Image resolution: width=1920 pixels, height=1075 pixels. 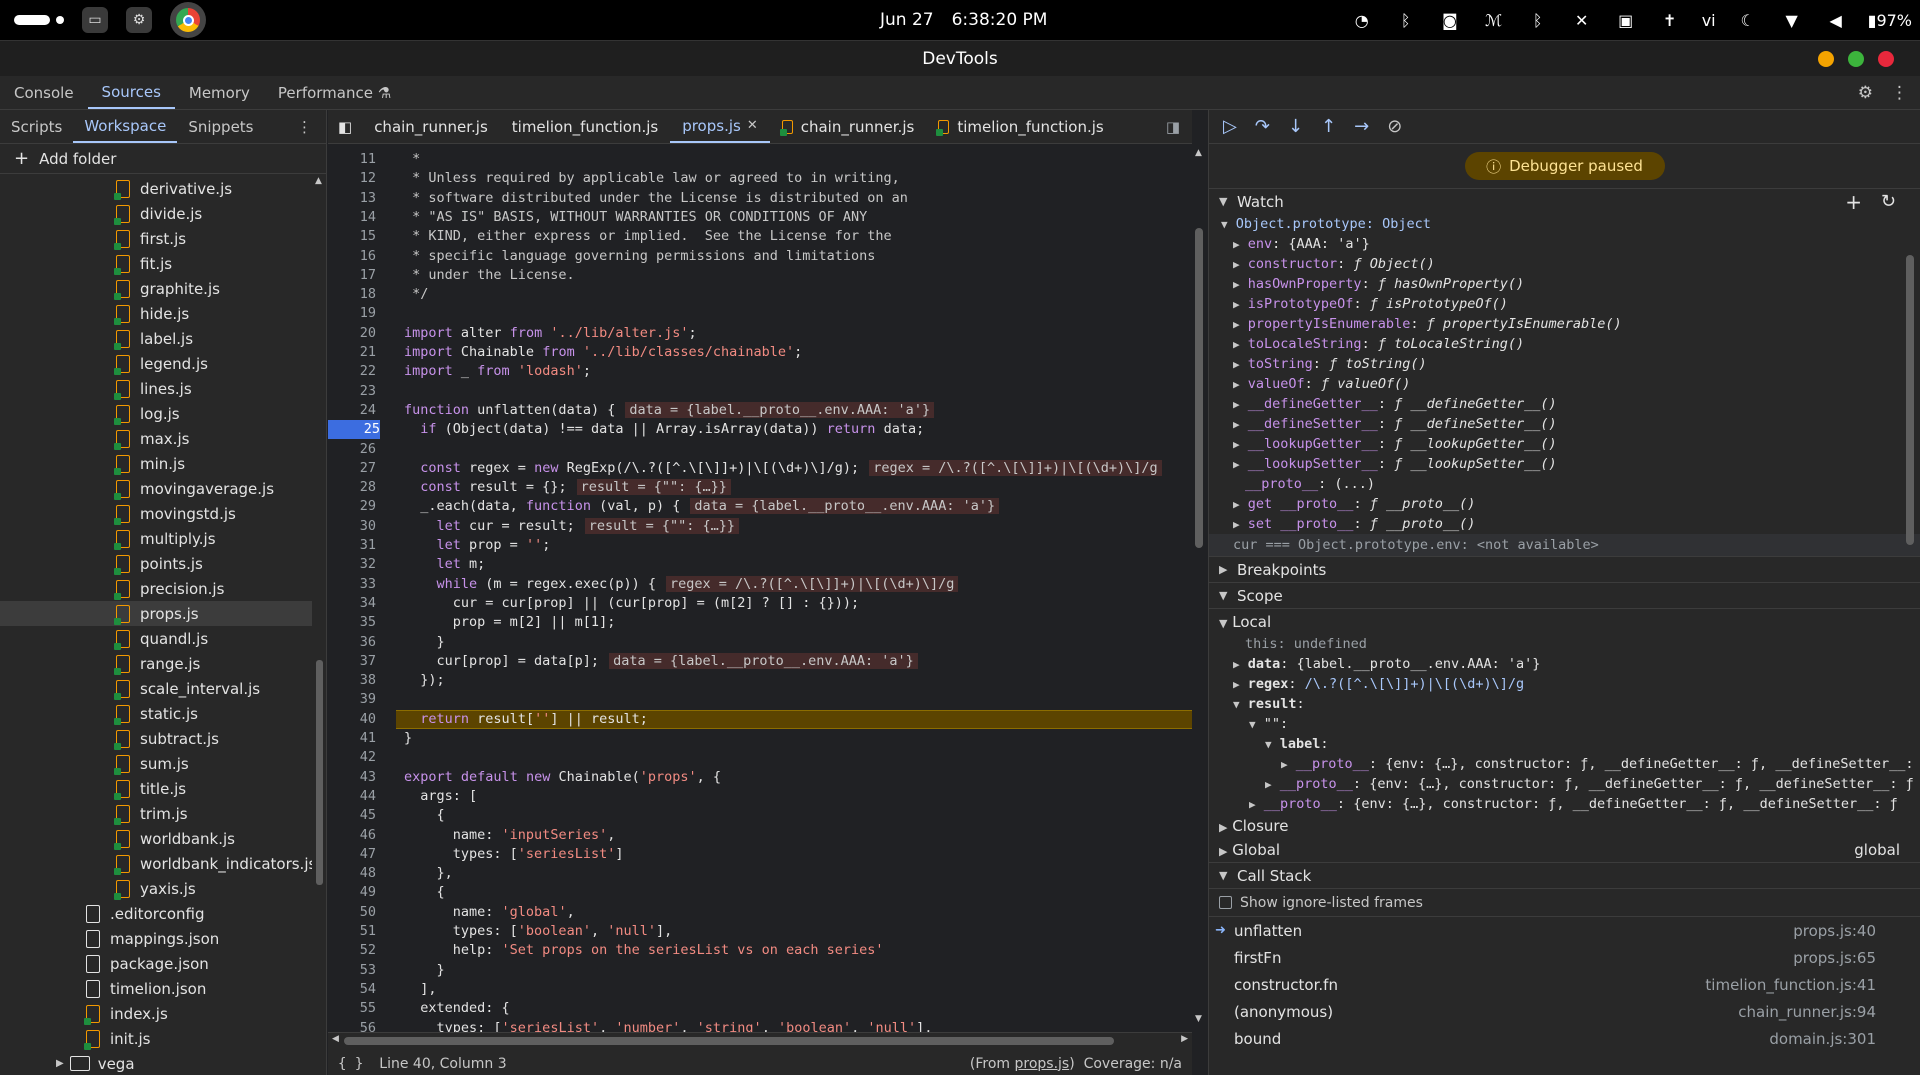 What do you see at coordinates (1564, 504) in the screenshot?
I see `watch-property: ▶ get __proto__: ƒ __proto__()` at bounding box center [1564, 504].